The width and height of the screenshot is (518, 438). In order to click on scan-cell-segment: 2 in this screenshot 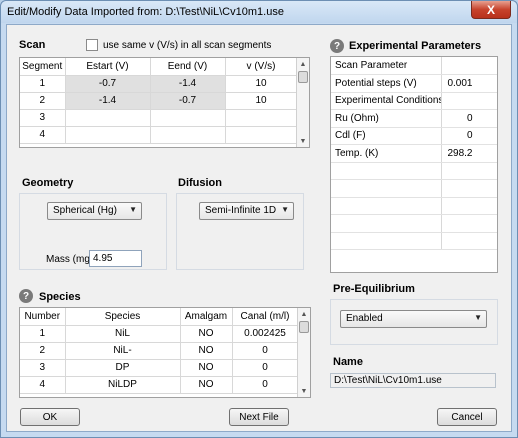, I will do `click(43, 101)`.